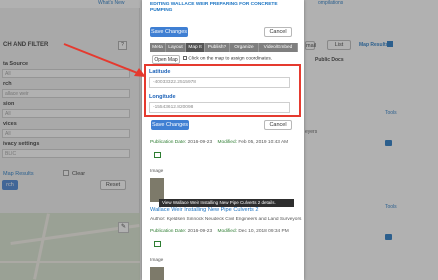  What do you see at coordinates (158, 47) in the screenshot?
I see `tab-meta: Meta` at bounding box center [158, 47].